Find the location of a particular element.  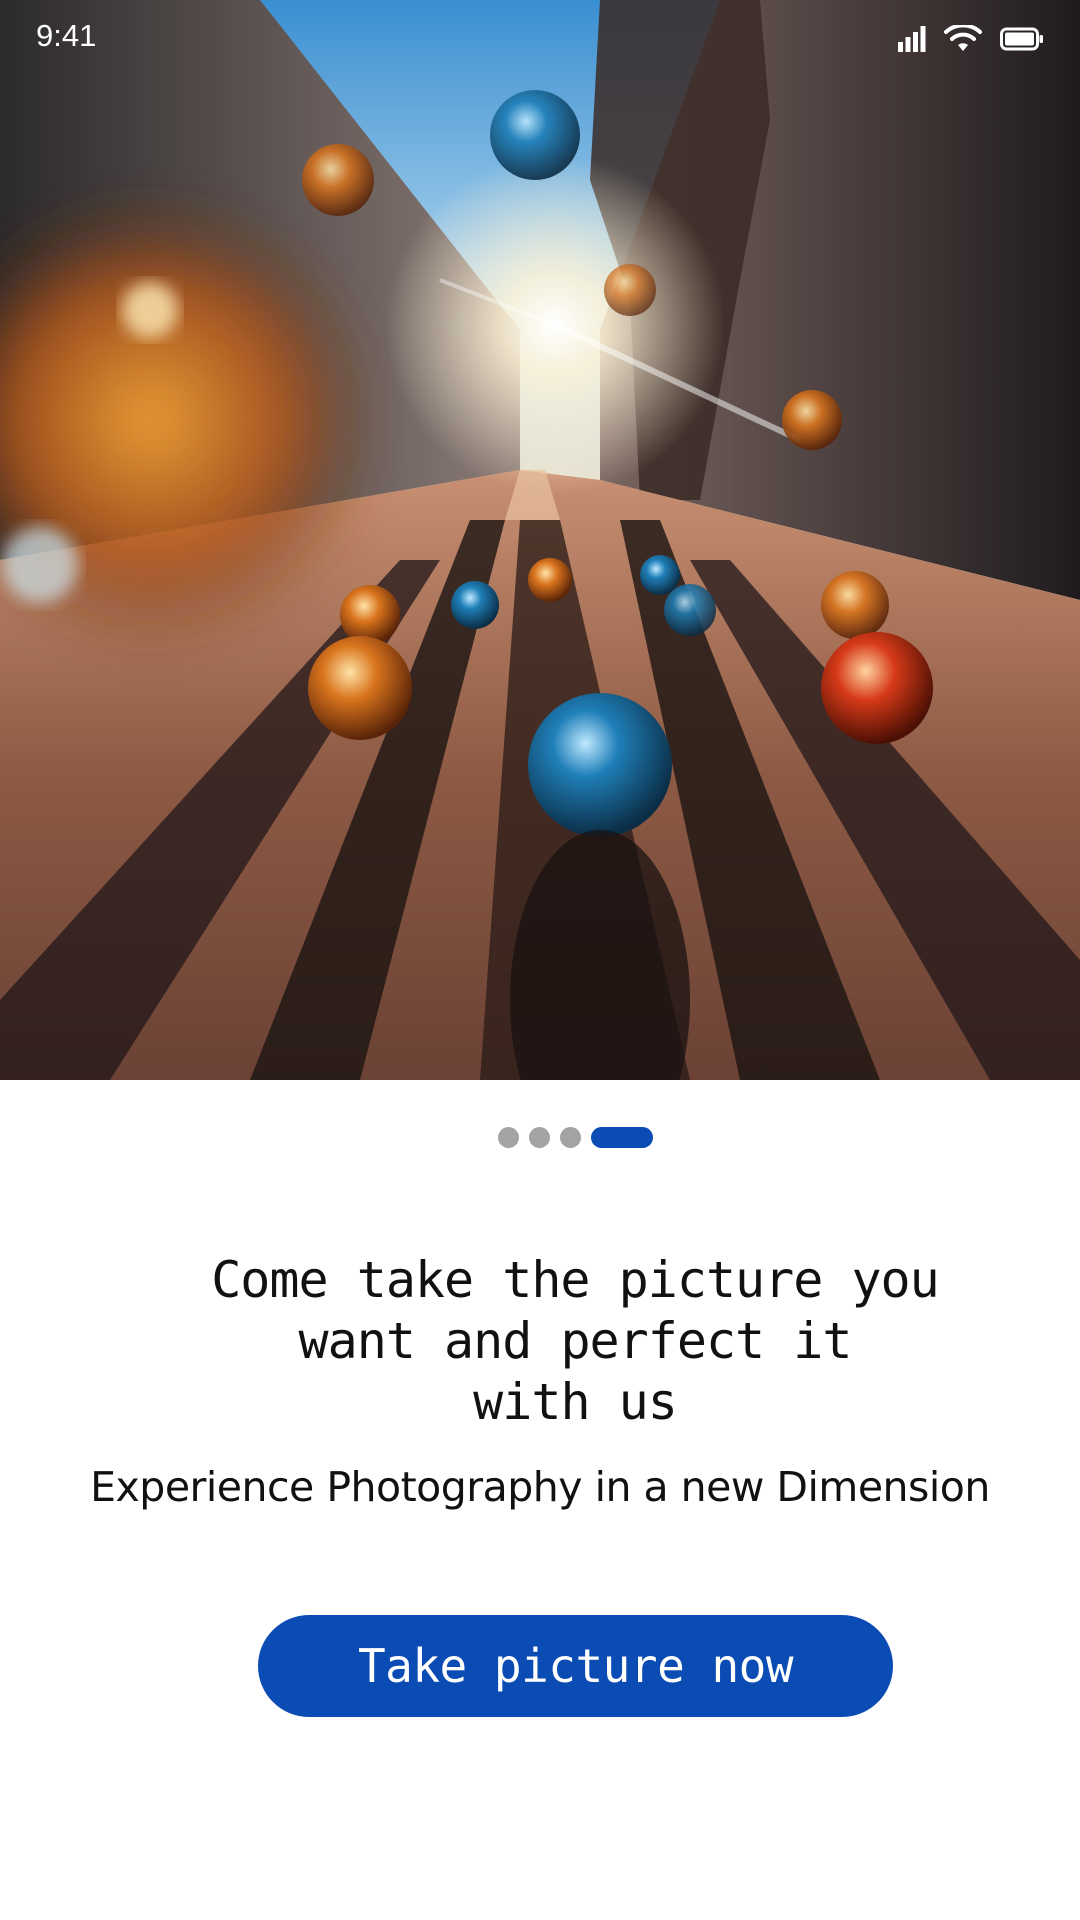

status-icons is located at coordinates (971, 39).